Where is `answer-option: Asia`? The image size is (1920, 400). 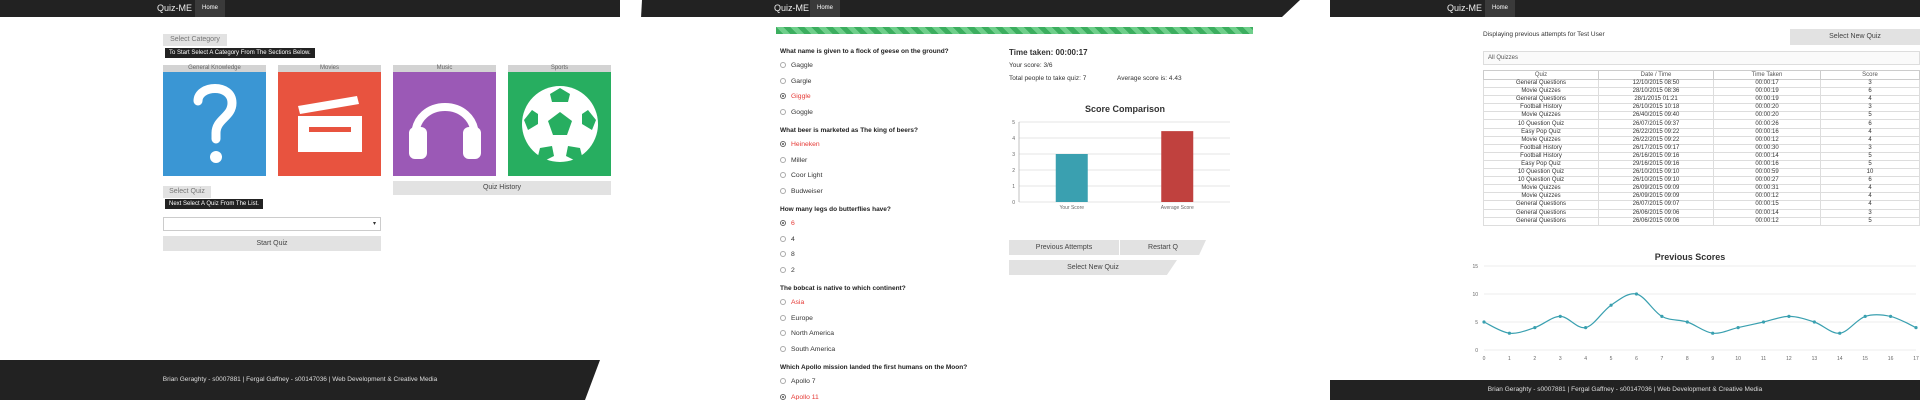 answer-option: Asia is located at coordinates (792, 302).